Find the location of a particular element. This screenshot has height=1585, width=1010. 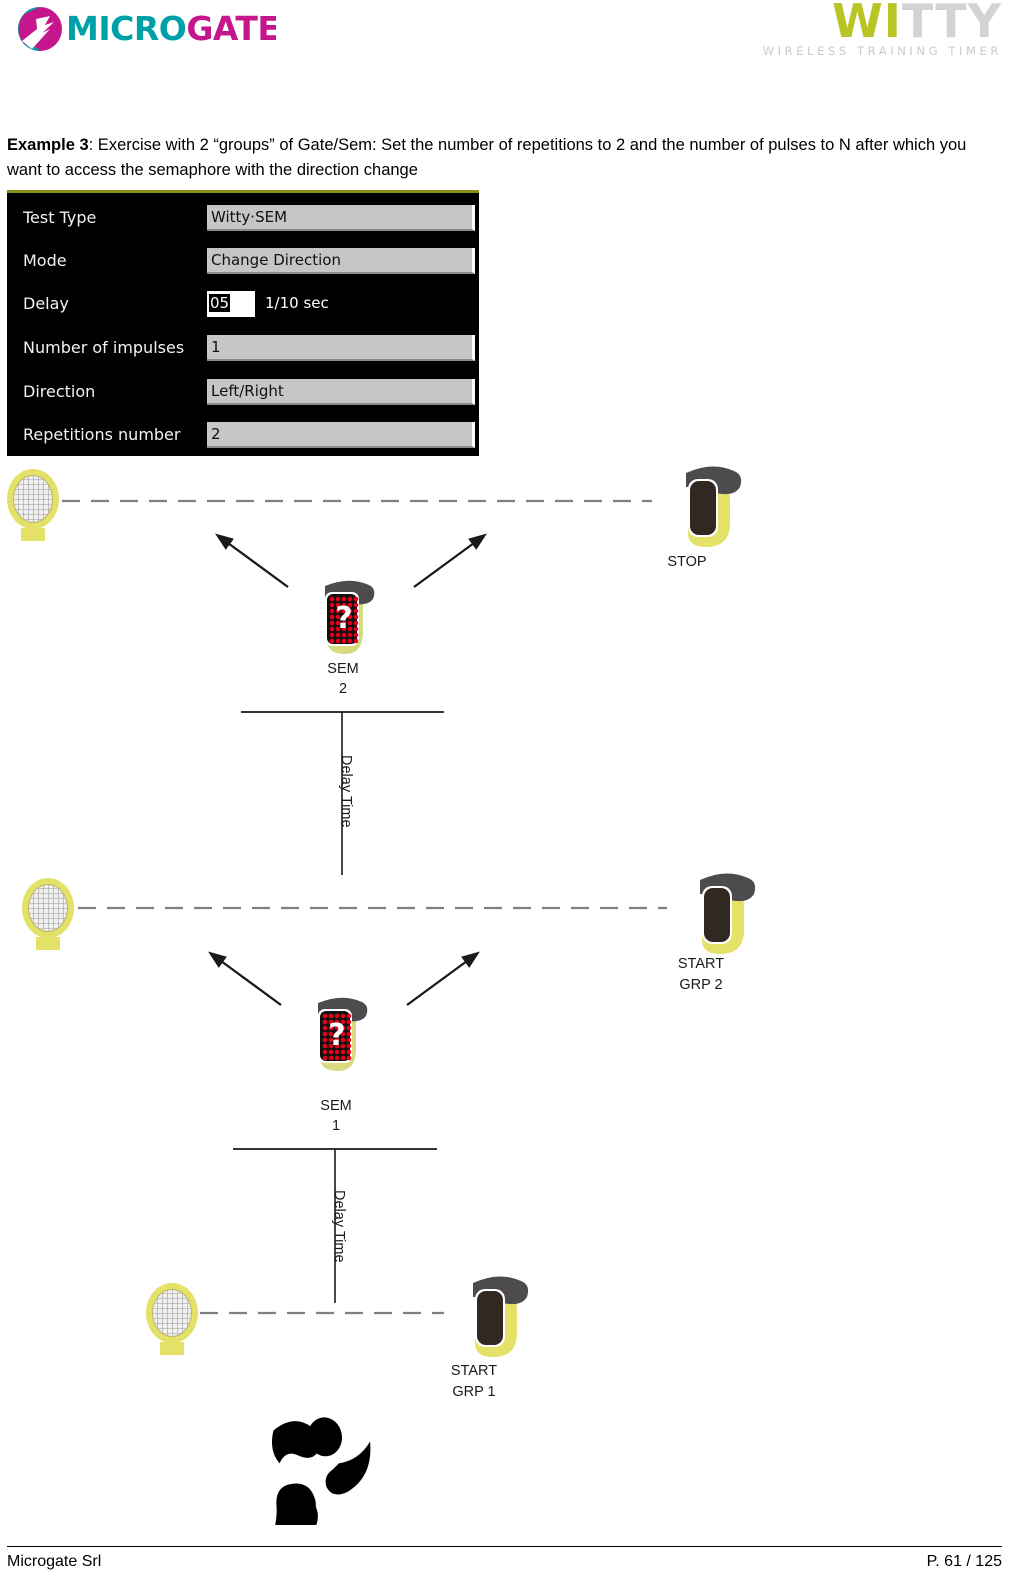

delay-time-label-2: Delay Time is located at coordinates (339, 1226).